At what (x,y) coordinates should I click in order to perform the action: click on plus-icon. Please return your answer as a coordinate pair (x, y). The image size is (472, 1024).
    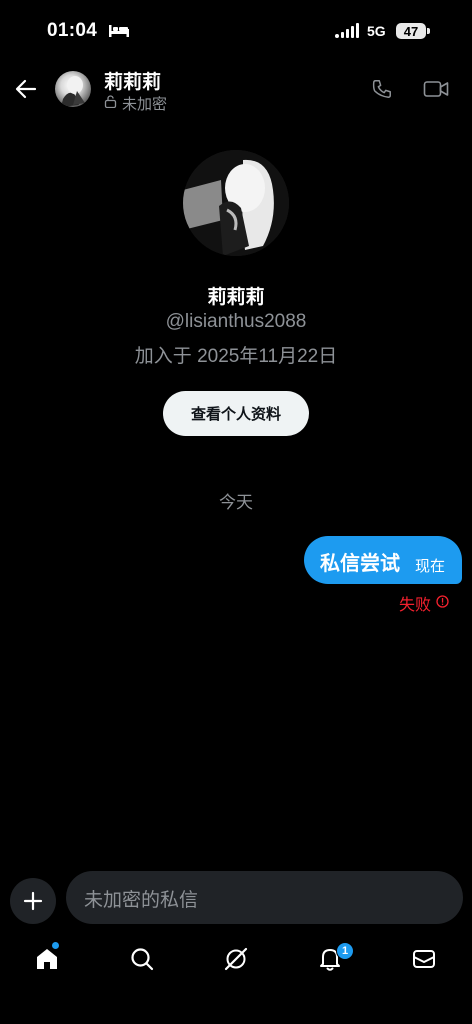
    Looking at the image, I should click on (33, 901).